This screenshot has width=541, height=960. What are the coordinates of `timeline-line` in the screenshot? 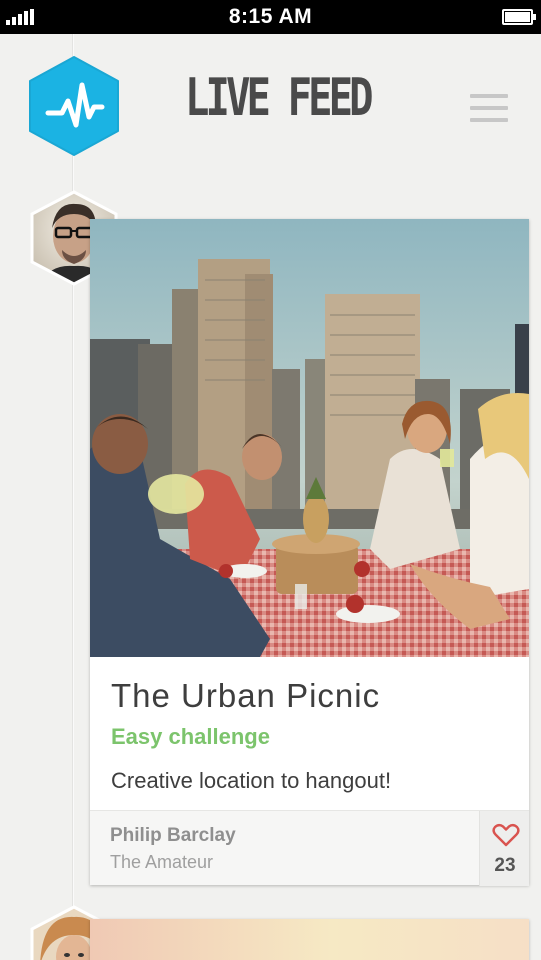 It's located at (73, 497).